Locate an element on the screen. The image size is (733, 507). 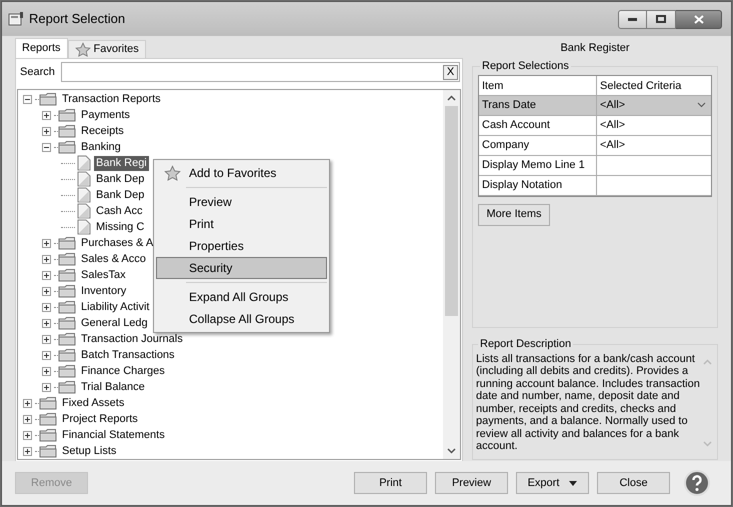
group-title: Report Description is located at coordinates (525, 344).